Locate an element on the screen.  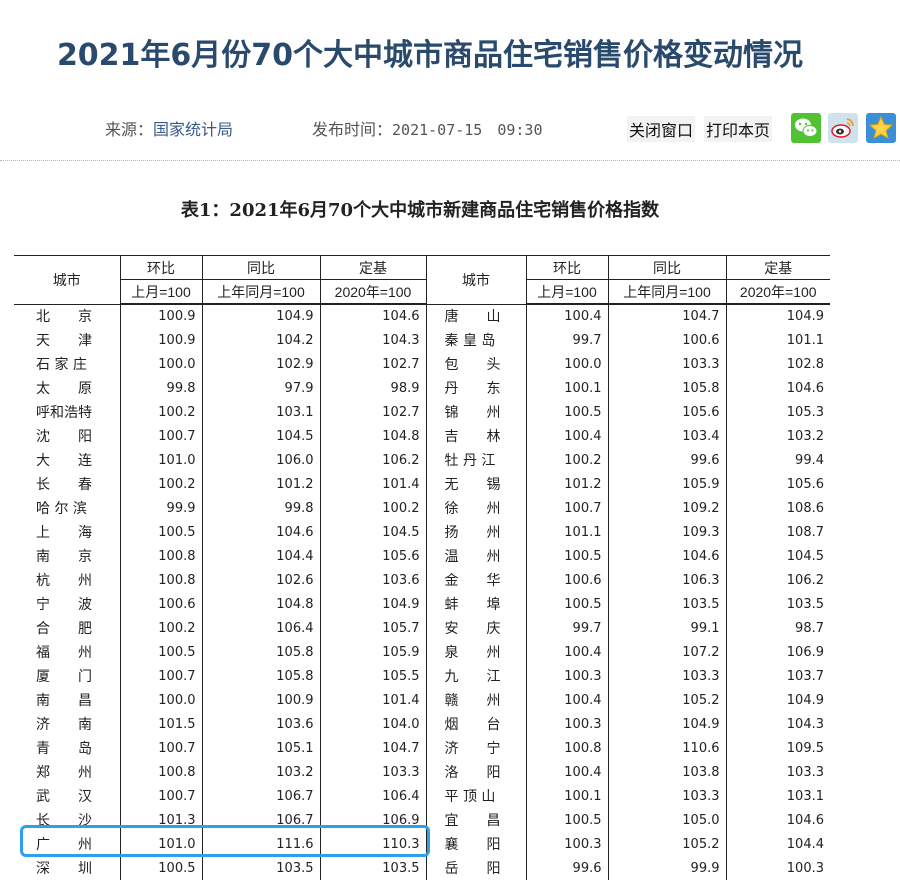
table-row: 长 沙 101.3 106.7 106.9 宜 昌 100.5 105.0 104.6 is located at coordinates (422, 820).